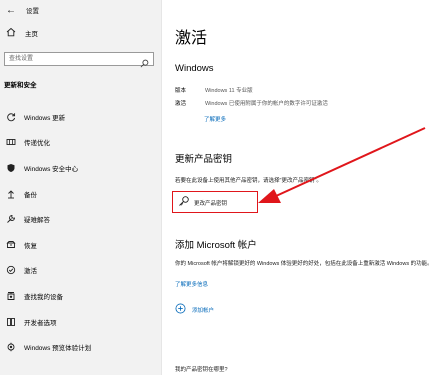 The height and width of the screenshot is (375, 444). Describe the element at coordinates (11, 117) in the screenshot. I see `refresh-icon` at that location.